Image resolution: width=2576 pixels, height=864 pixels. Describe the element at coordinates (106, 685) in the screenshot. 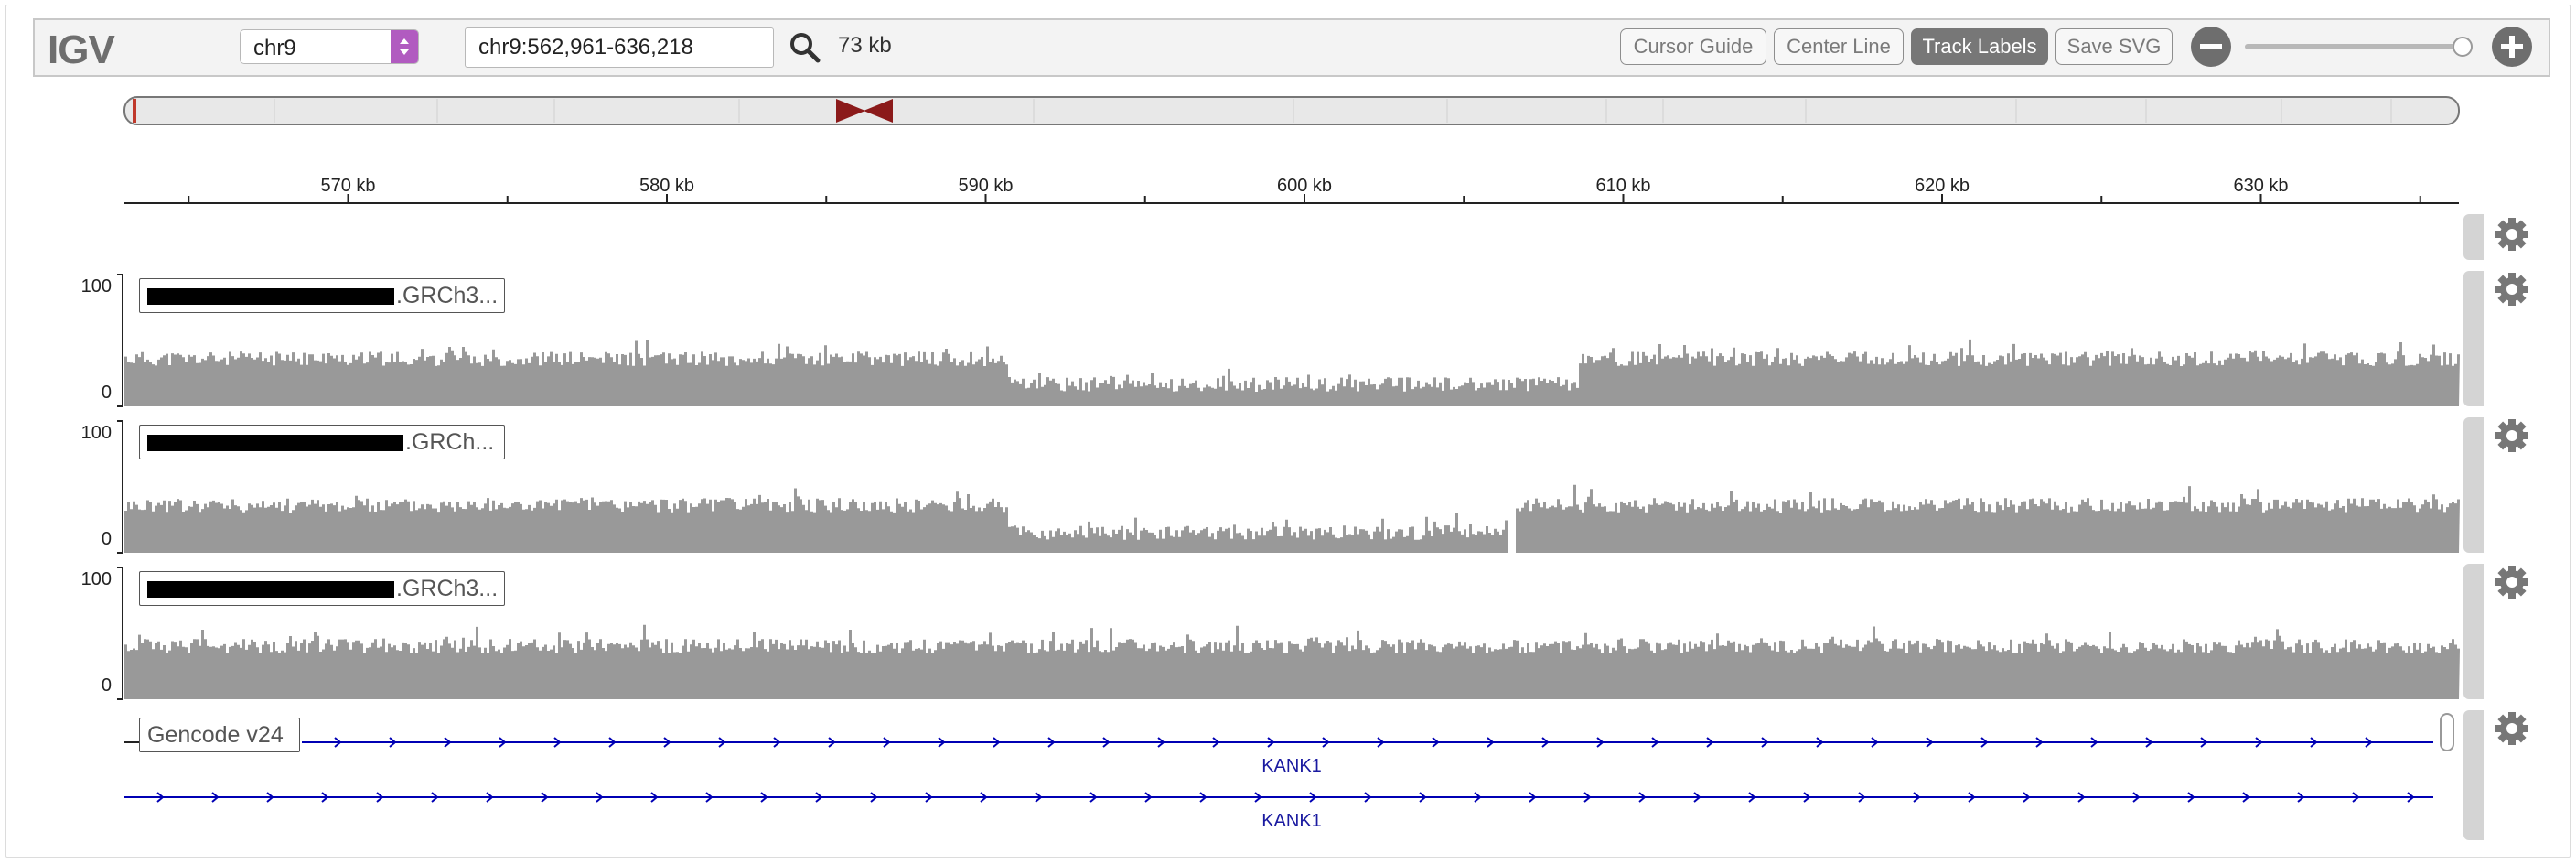

I see `track-3-axis-min: 0` at that location.